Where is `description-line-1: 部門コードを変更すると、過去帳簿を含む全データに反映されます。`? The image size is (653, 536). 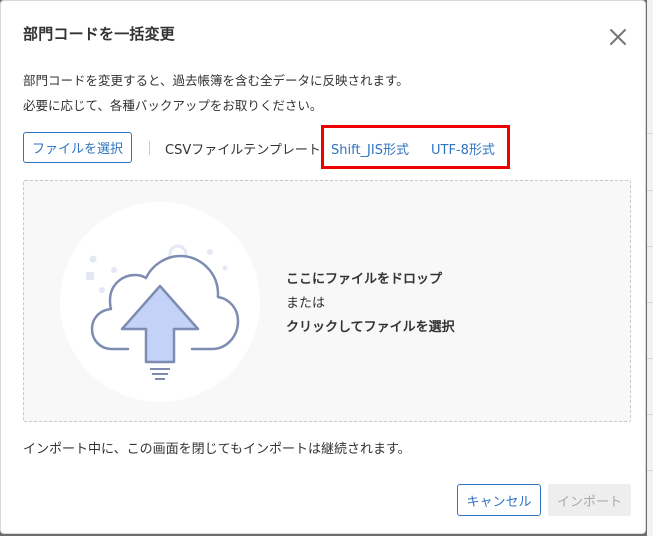
description-line-1: 部門コードを変更すると、過去帳簿を含む全データに反映されます。 is located at coordinates (216, 80).